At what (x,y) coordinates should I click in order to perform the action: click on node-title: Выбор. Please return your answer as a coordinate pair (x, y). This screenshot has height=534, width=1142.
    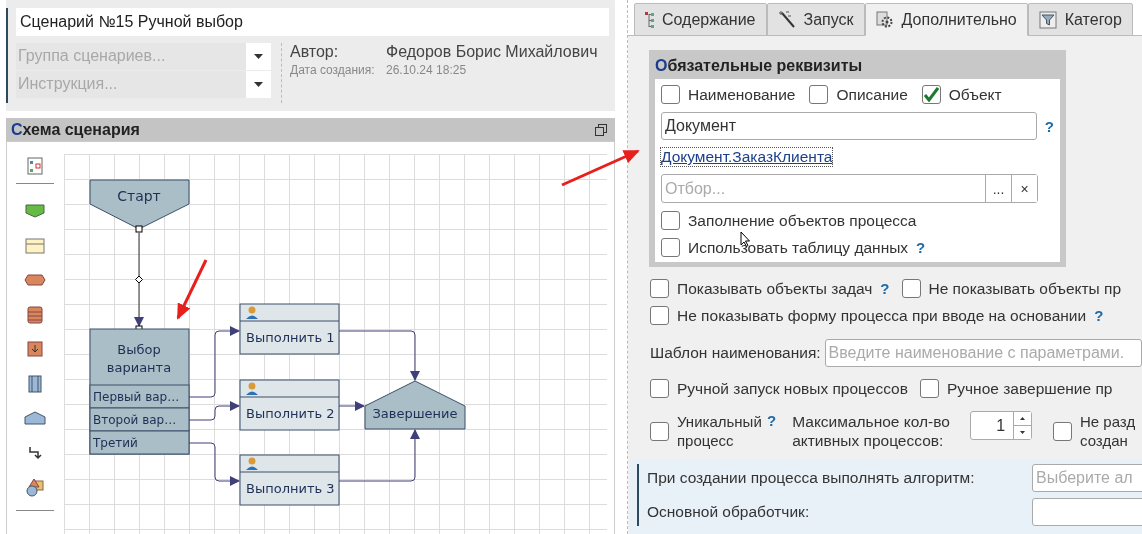
    Looking at the image, I should click on (139, 349).